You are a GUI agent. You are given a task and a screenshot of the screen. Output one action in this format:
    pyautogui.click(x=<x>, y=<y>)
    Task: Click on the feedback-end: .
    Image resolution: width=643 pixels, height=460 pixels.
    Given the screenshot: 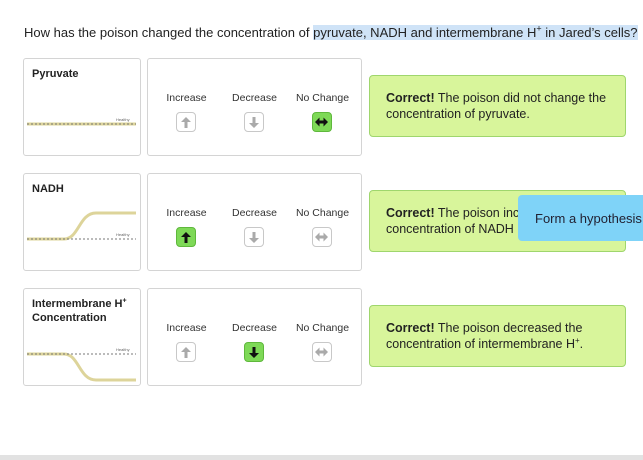 What is the action you would take?
    pyautogui.click(x=581, y=344)
    